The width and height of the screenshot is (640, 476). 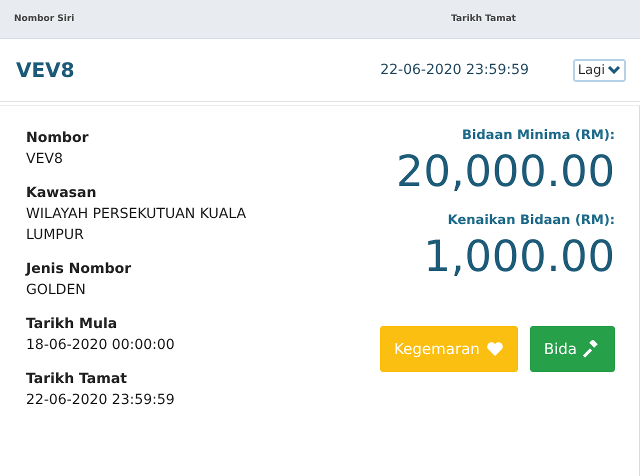 I want to click on price-amount: 20,000.00, so click(x=505, y=172).